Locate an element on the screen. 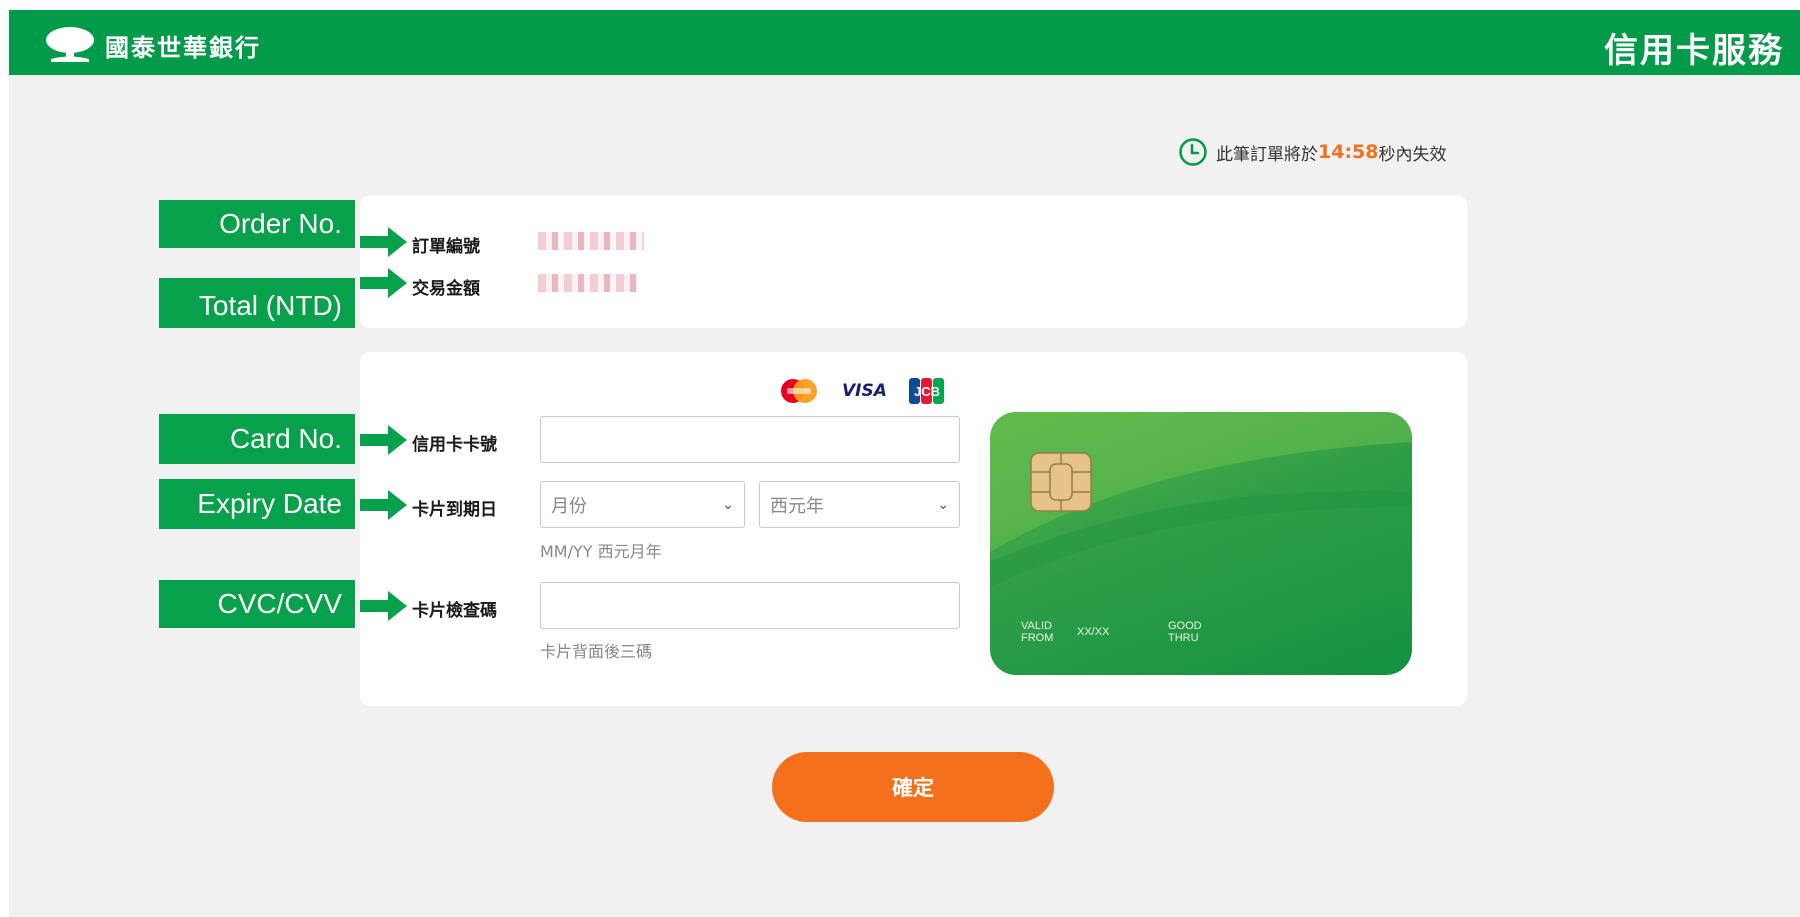 This screenshot has height=917, width=1800. expiry-month-value: 月份 is located at coordinates (569, 506).